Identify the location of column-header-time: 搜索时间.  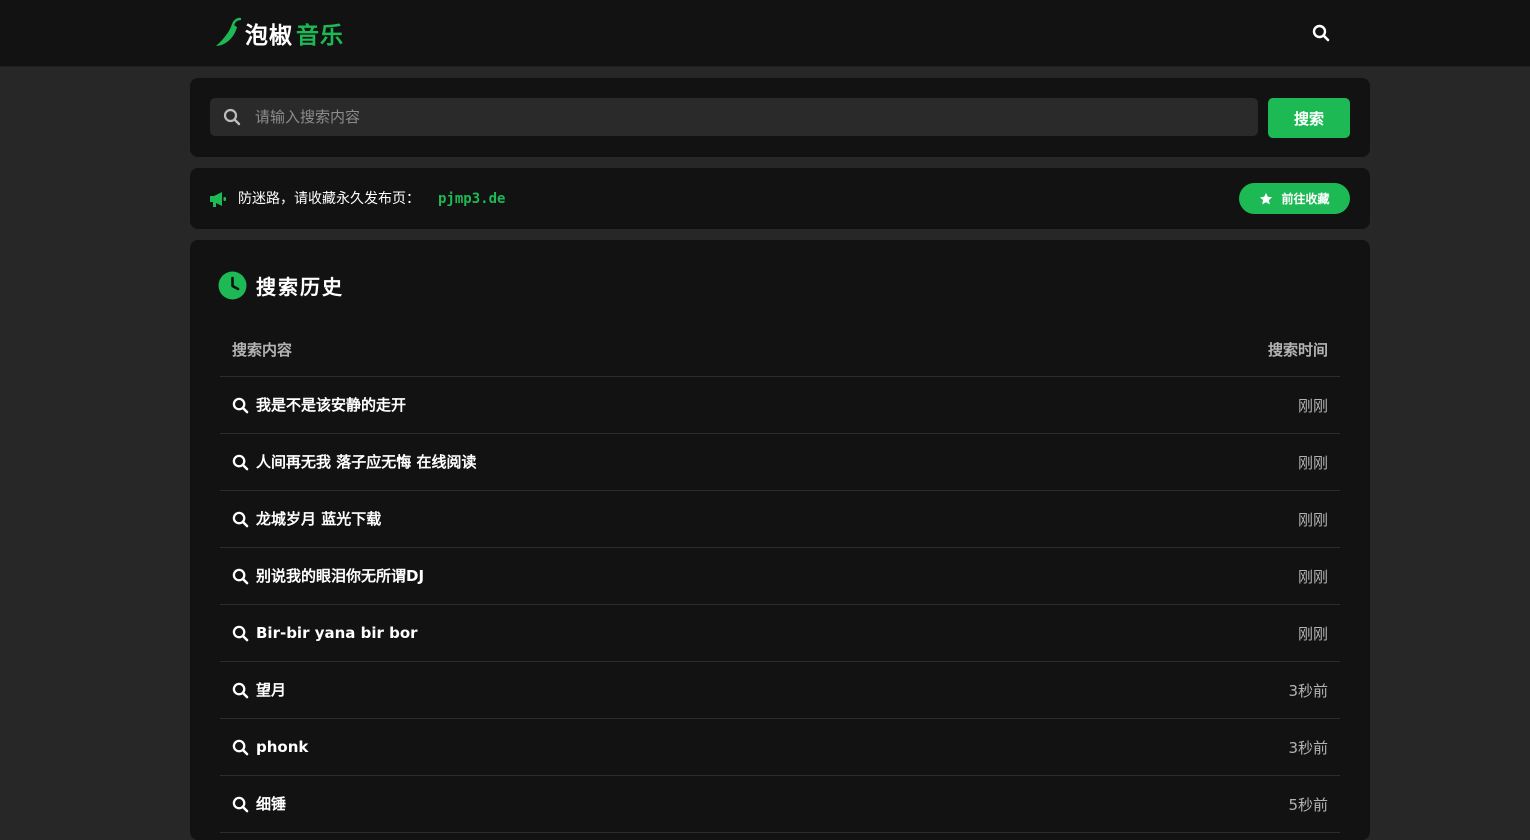
(1297, 350).